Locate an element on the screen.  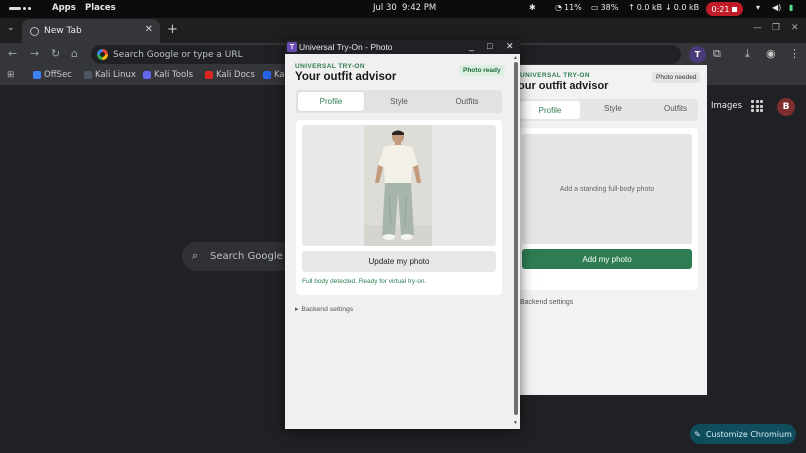
net-up-indicator: ↑ 0.0 kB is located at coordinates (645, 7).